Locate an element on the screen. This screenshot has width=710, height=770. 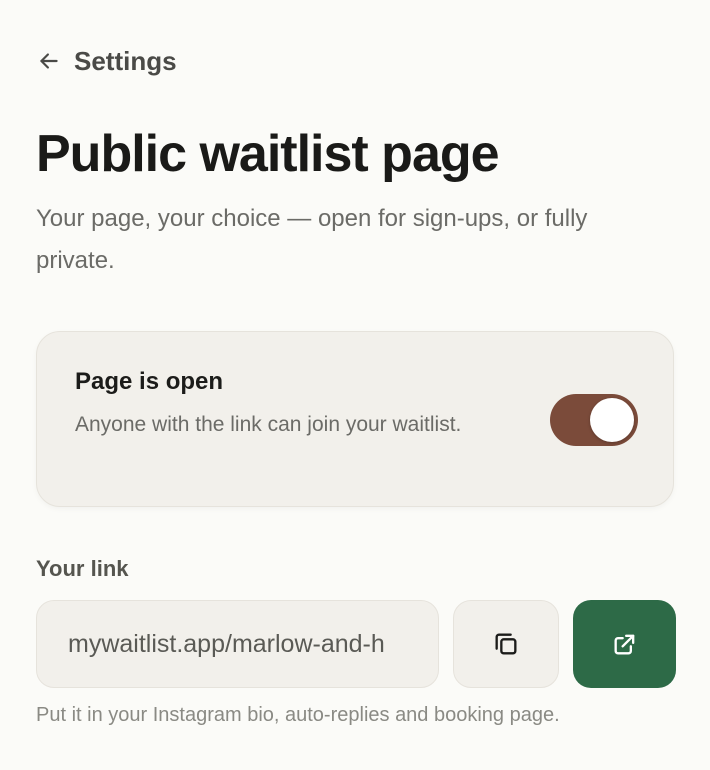
page-title: Public waitlist page is located at coordinates (268, 154).